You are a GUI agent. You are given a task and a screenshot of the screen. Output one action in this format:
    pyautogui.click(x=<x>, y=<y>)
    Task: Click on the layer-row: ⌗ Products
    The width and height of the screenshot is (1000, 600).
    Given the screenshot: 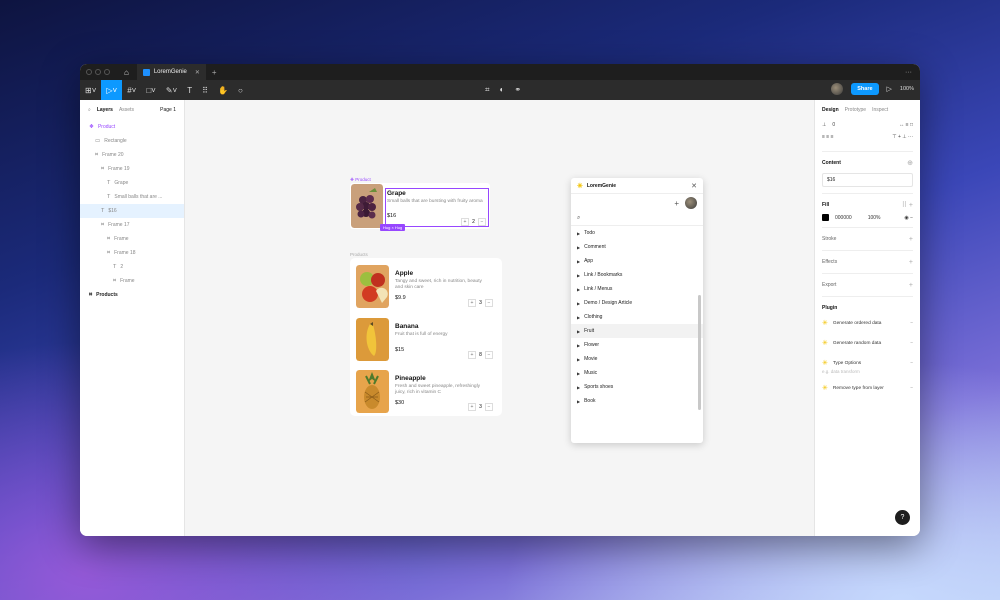 What is the action you would take?
    pyautogui.click(x=132, y=295)
    